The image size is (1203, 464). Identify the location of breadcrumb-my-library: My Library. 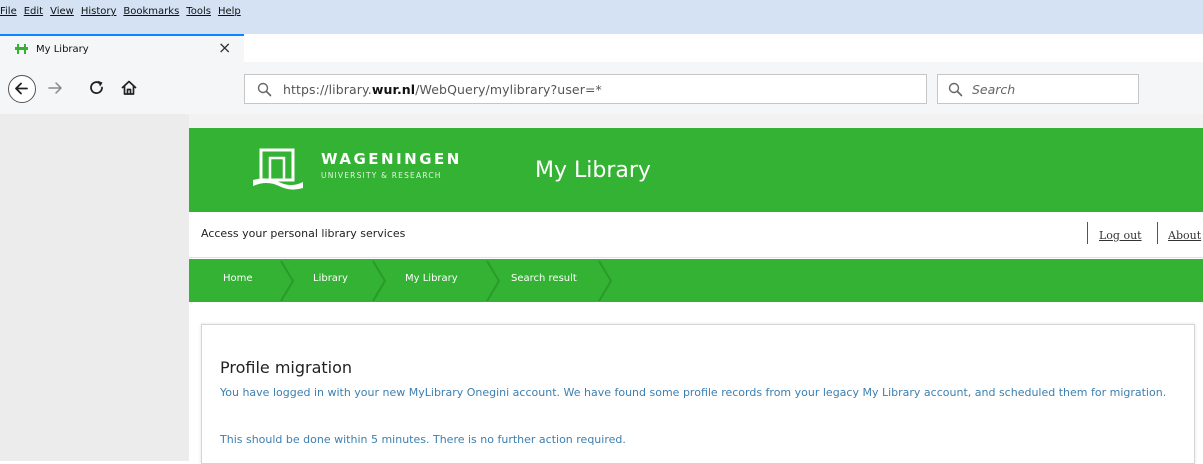
(431, 278).